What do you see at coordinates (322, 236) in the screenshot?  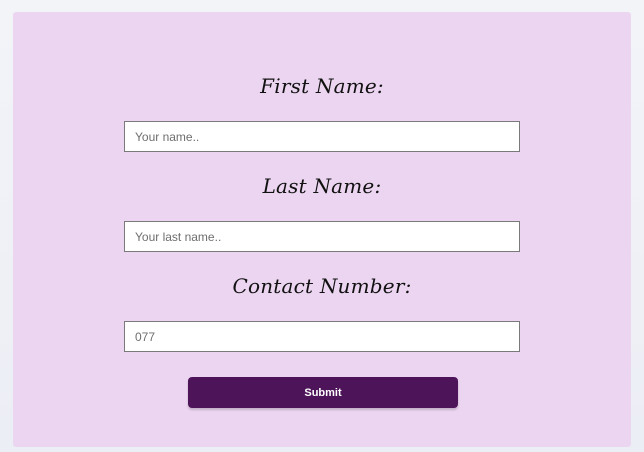 I see `last-name-input` at bounding box center [322, 236].